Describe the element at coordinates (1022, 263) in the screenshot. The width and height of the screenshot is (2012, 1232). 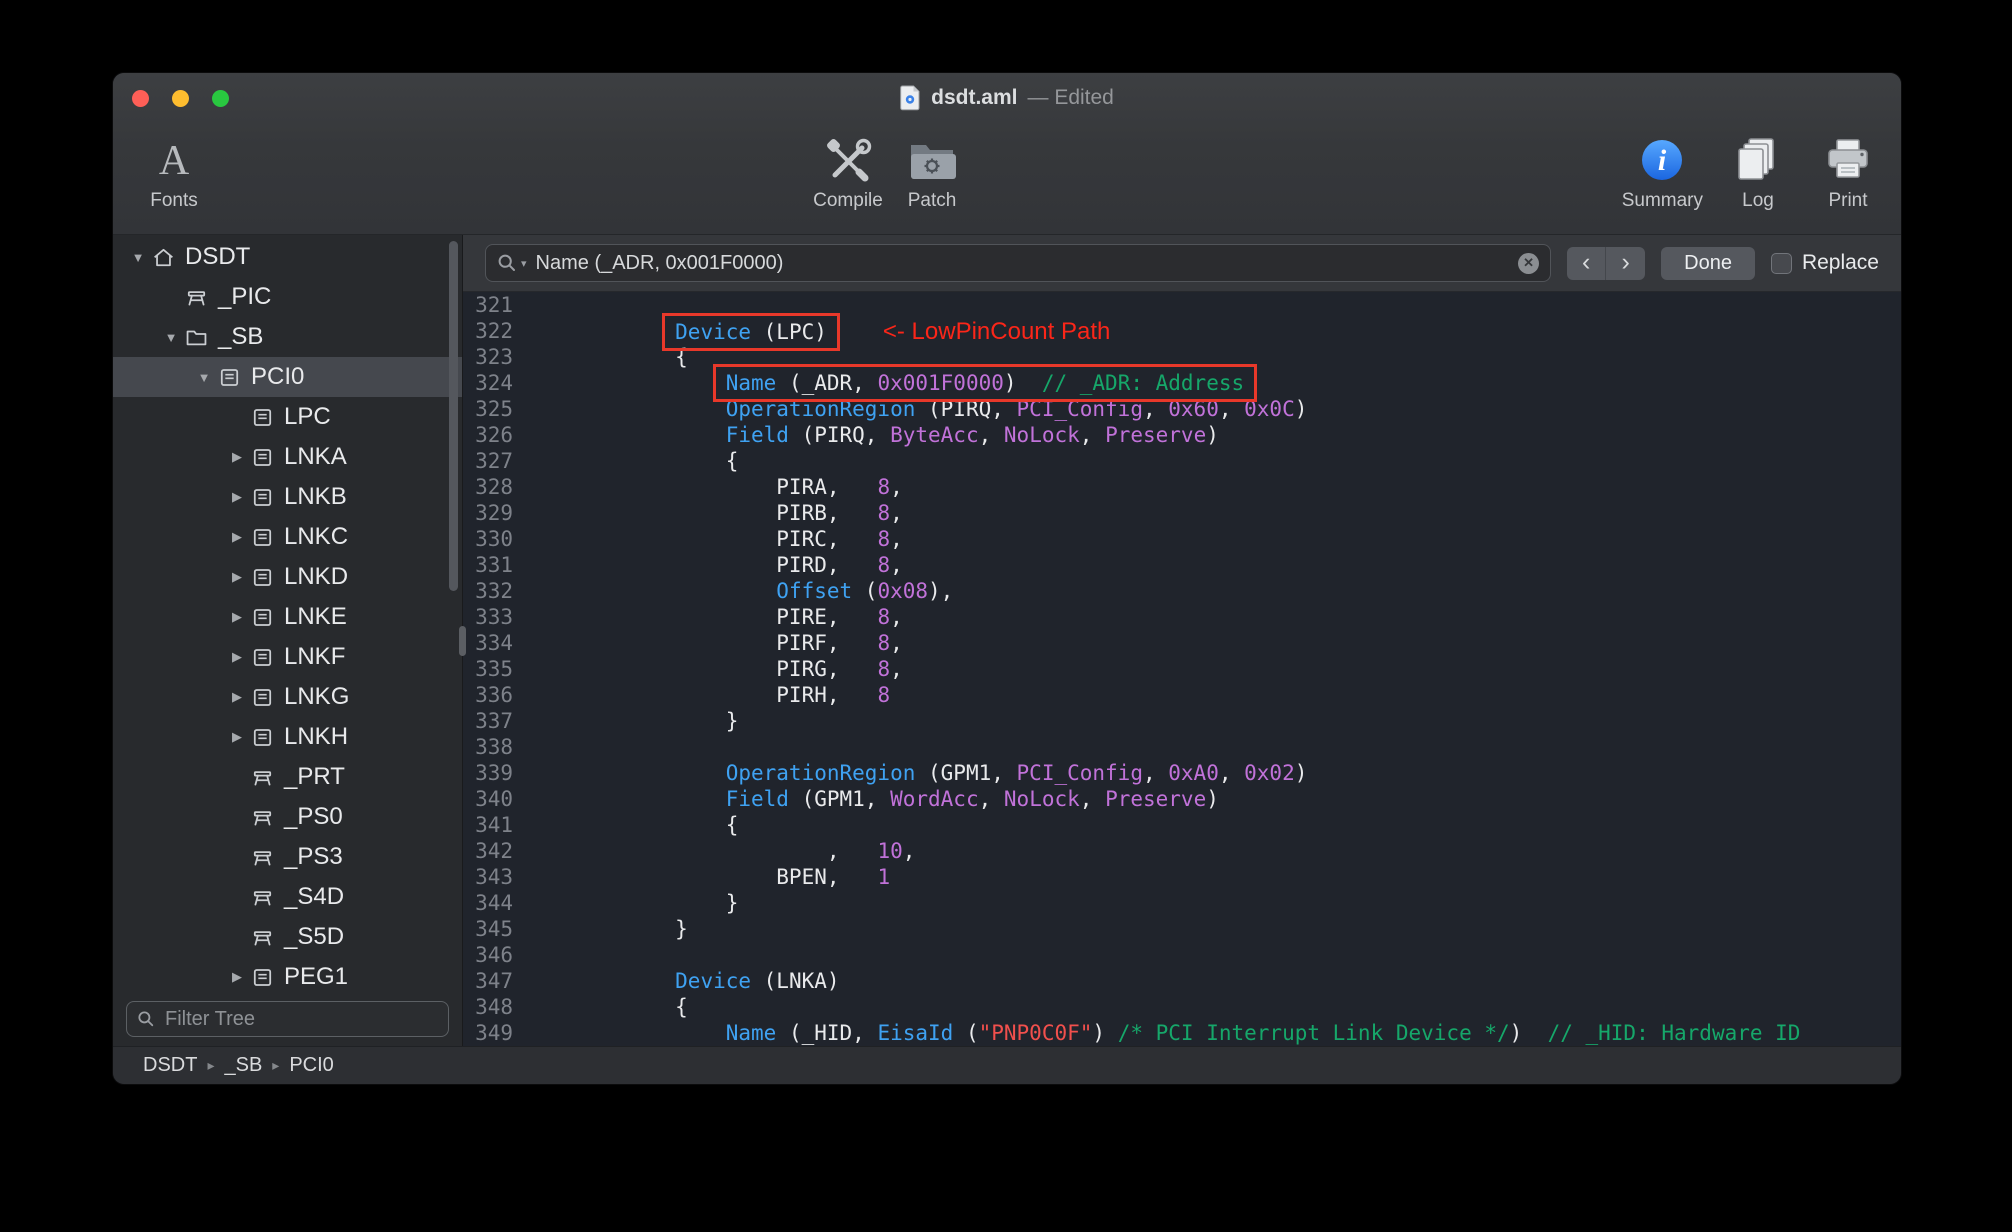
I see `search-input` at that location.